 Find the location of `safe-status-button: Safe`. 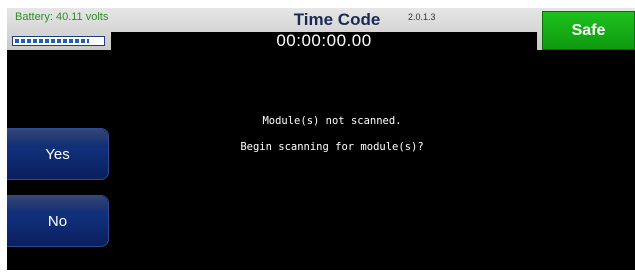

safe-status-button: Safe is located at coordinates (588, 30).